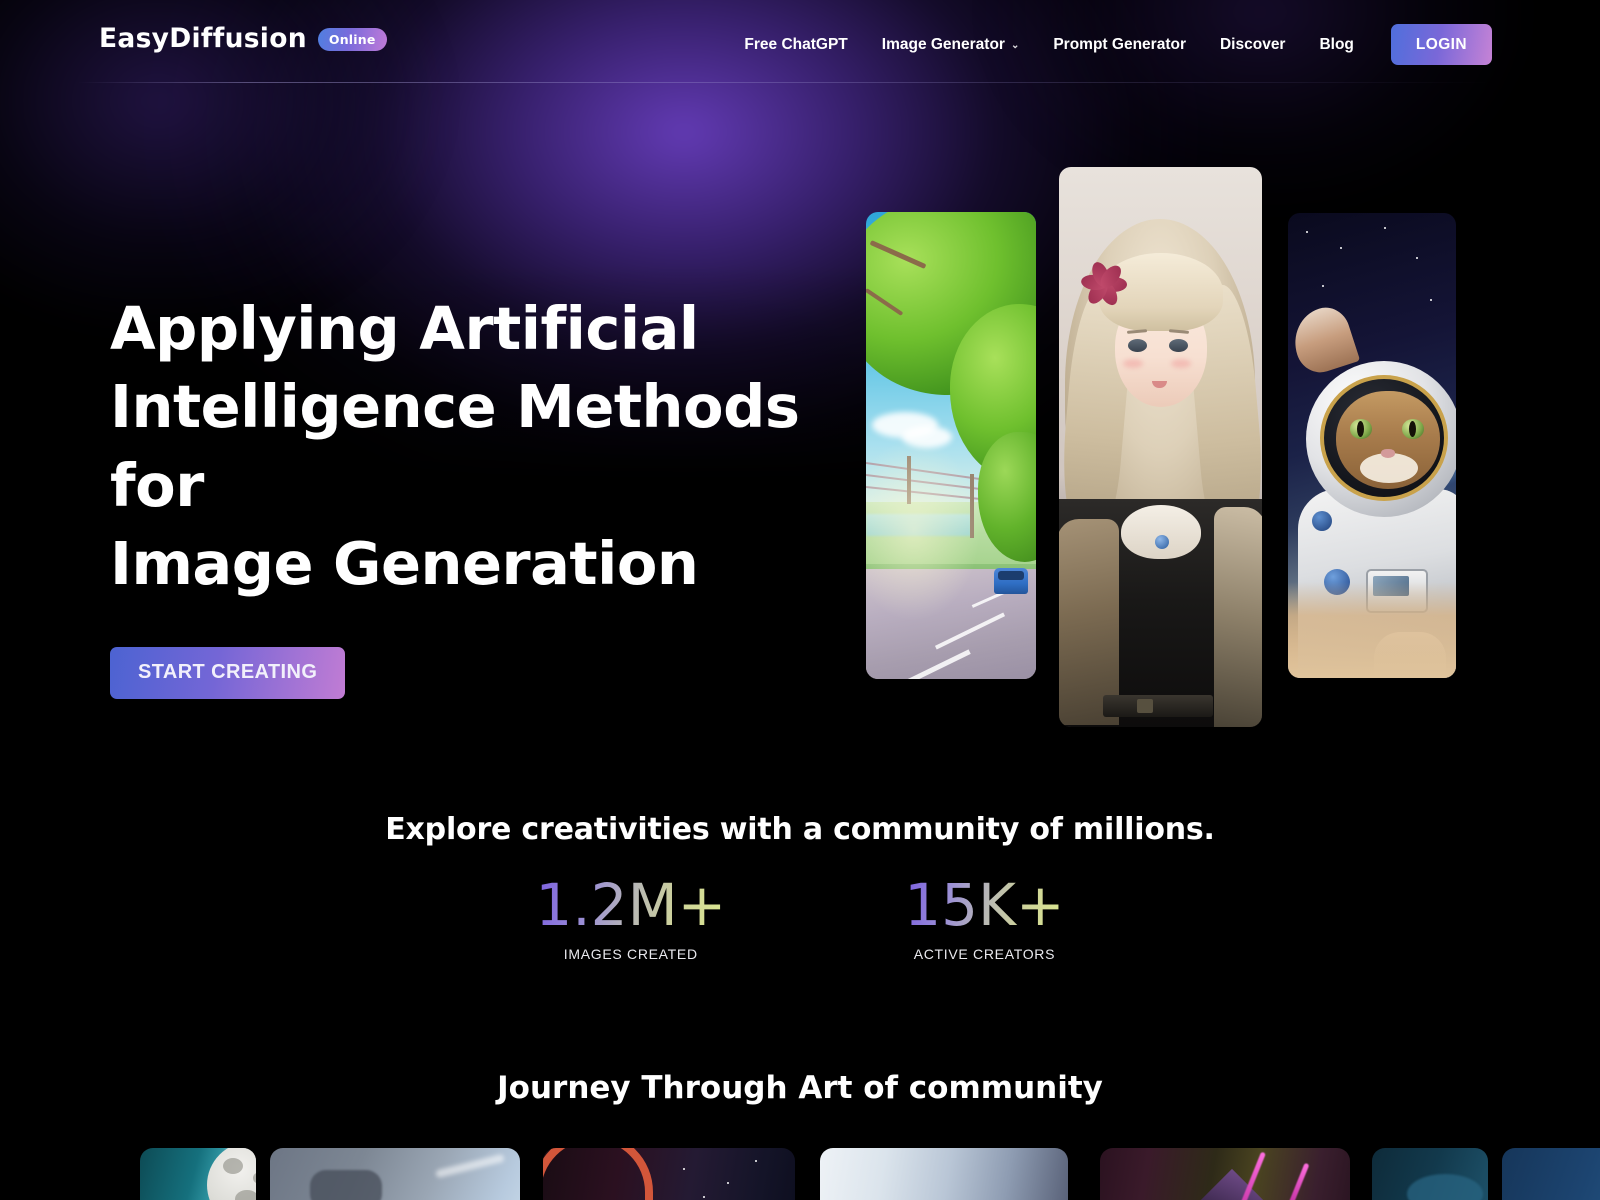 Image resolution: width=1600 pixels, height=1200 pixels. Describe the element at coordinates (203, 38) in the screenshot. I see `logo-text: EasyDiffusion` at that location.